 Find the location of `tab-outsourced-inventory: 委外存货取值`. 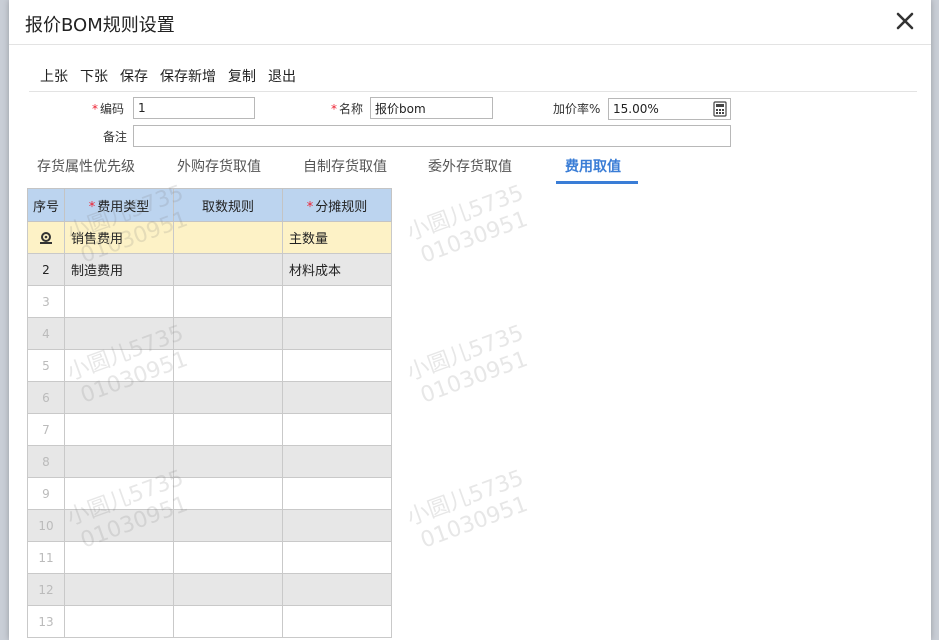

tab-outsourced-inventory: 委外存货取值 is located at coordinates (470, 166).